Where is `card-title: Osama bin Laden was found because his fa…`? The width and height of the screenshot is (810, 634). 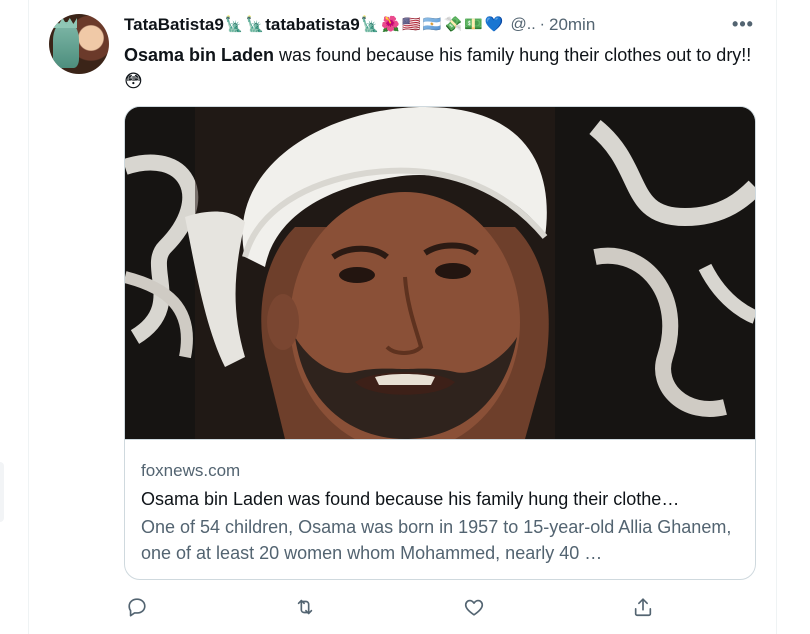 card-title: Osama bin Laden was found because his fa… is located at coordinates (410, 499).